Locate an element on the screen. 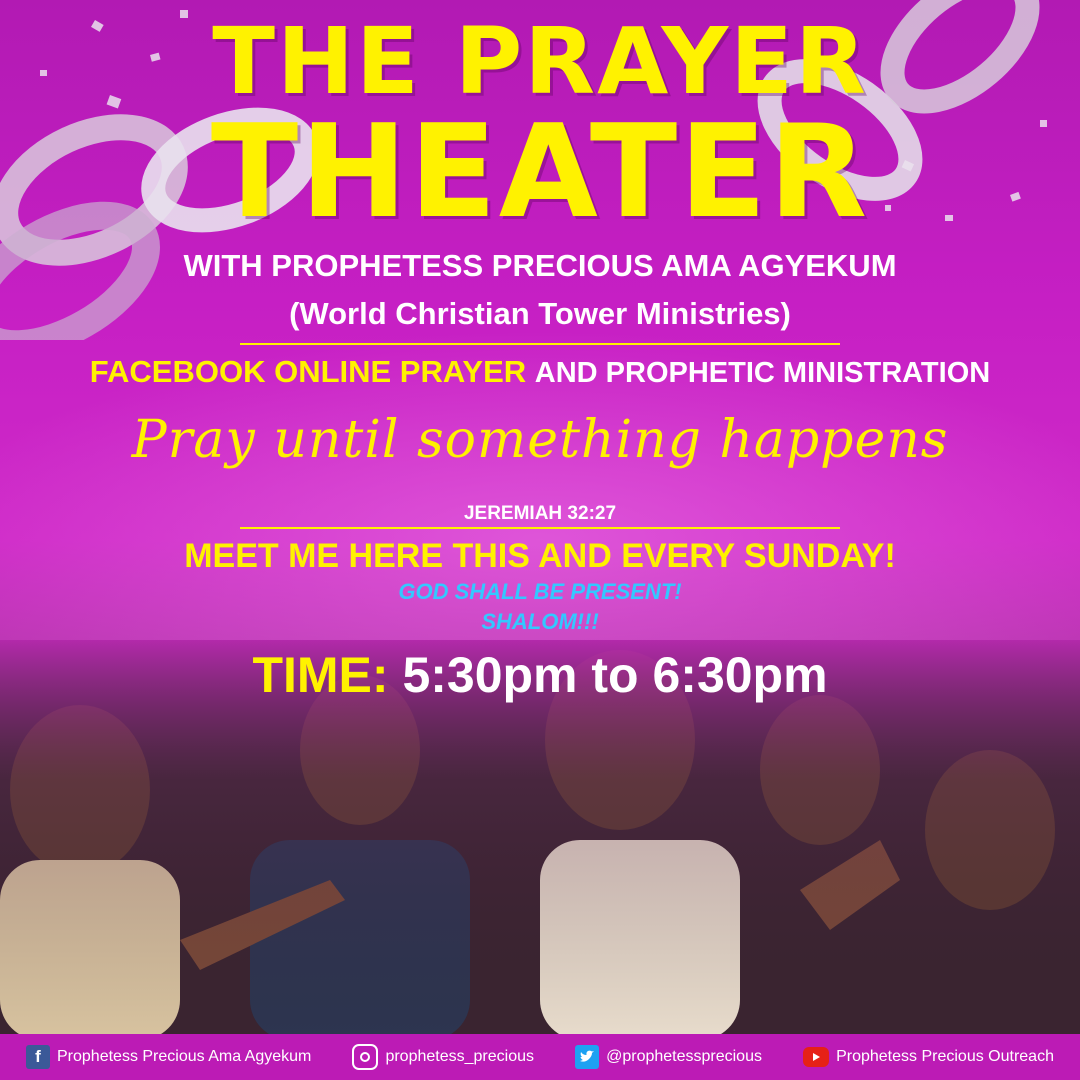 The width and height of the screenshot is (1080, 1080). blessing-line-1: GOD SHALL BE PRESENT! is located at coordinates (540, 591).